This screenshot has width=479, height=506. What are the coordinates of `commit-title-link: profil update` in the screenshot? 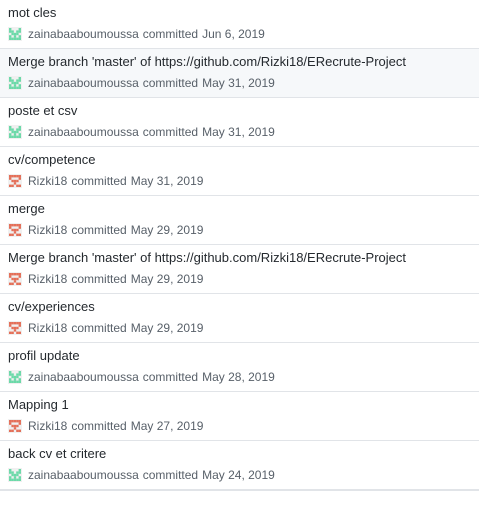 It's located at (240, 356).